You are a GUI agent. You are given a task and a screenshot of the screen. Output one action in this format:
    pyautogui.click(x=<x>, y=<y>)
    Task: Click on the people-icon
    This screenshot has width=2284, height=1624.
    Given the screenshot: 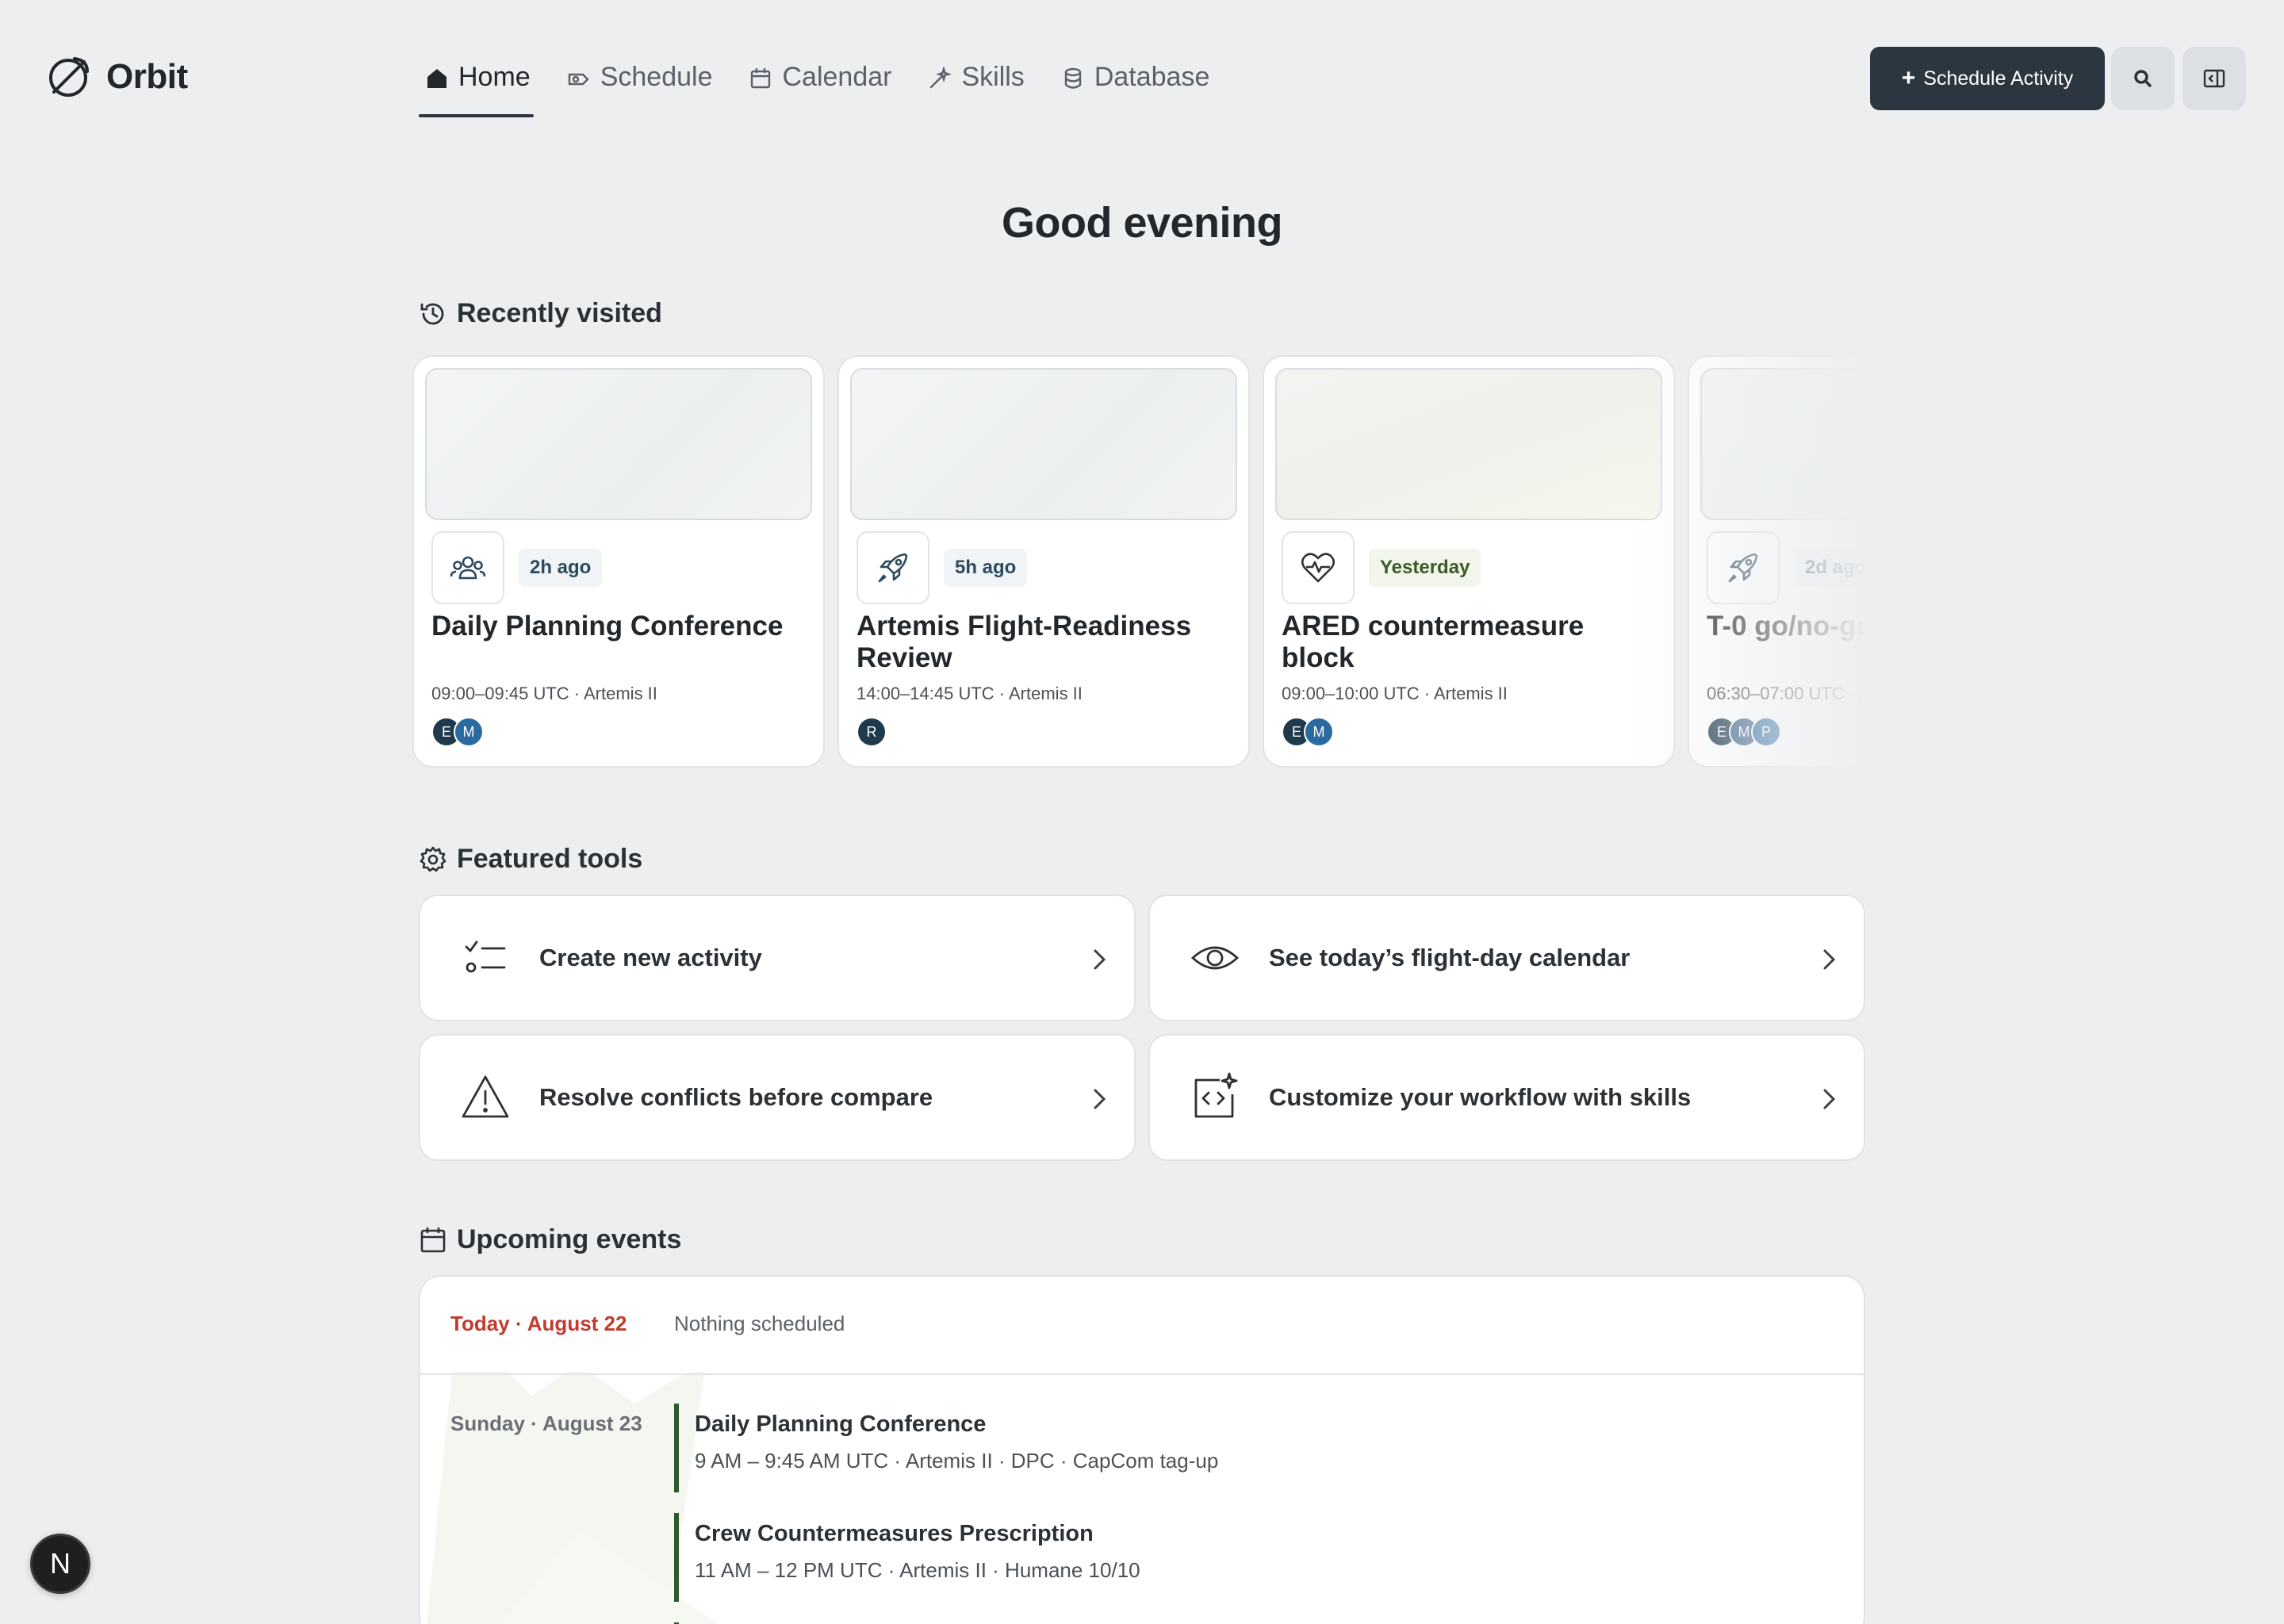 What is the action you would take?
    pyautogui.click(x=468, y=568)
    